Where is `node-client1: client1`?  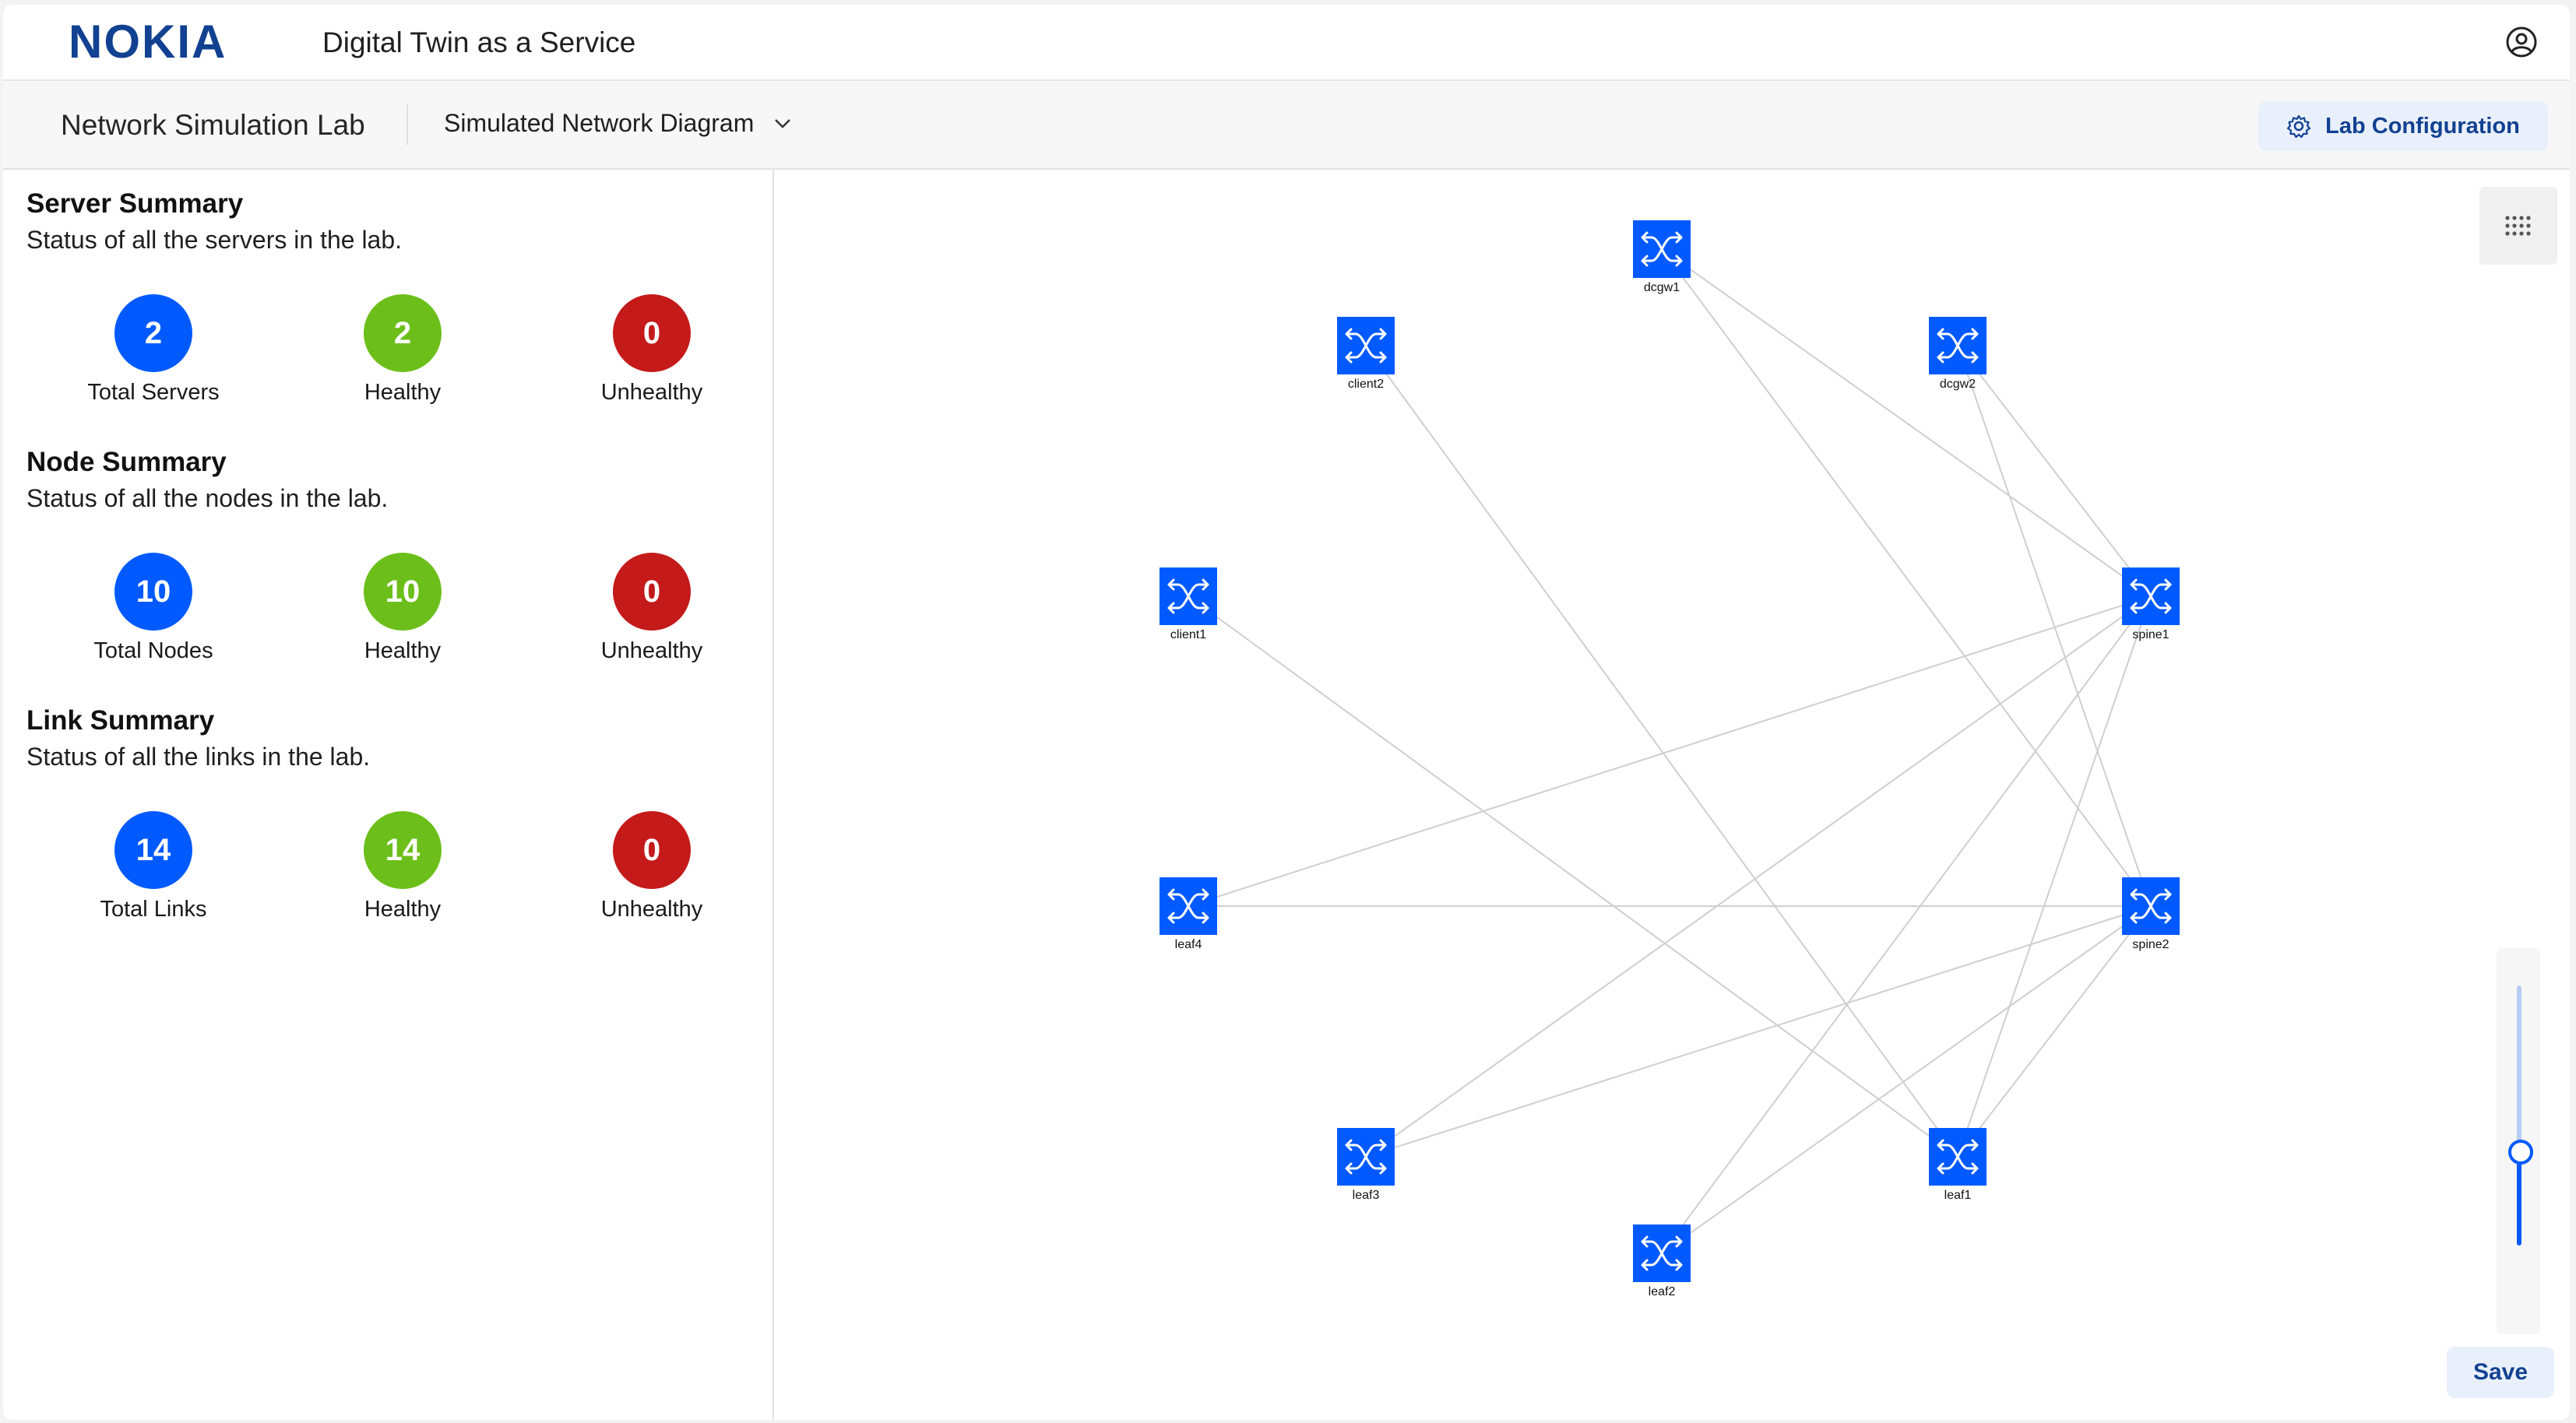
node-client1: client1 is located at coordinates (1188, 604).